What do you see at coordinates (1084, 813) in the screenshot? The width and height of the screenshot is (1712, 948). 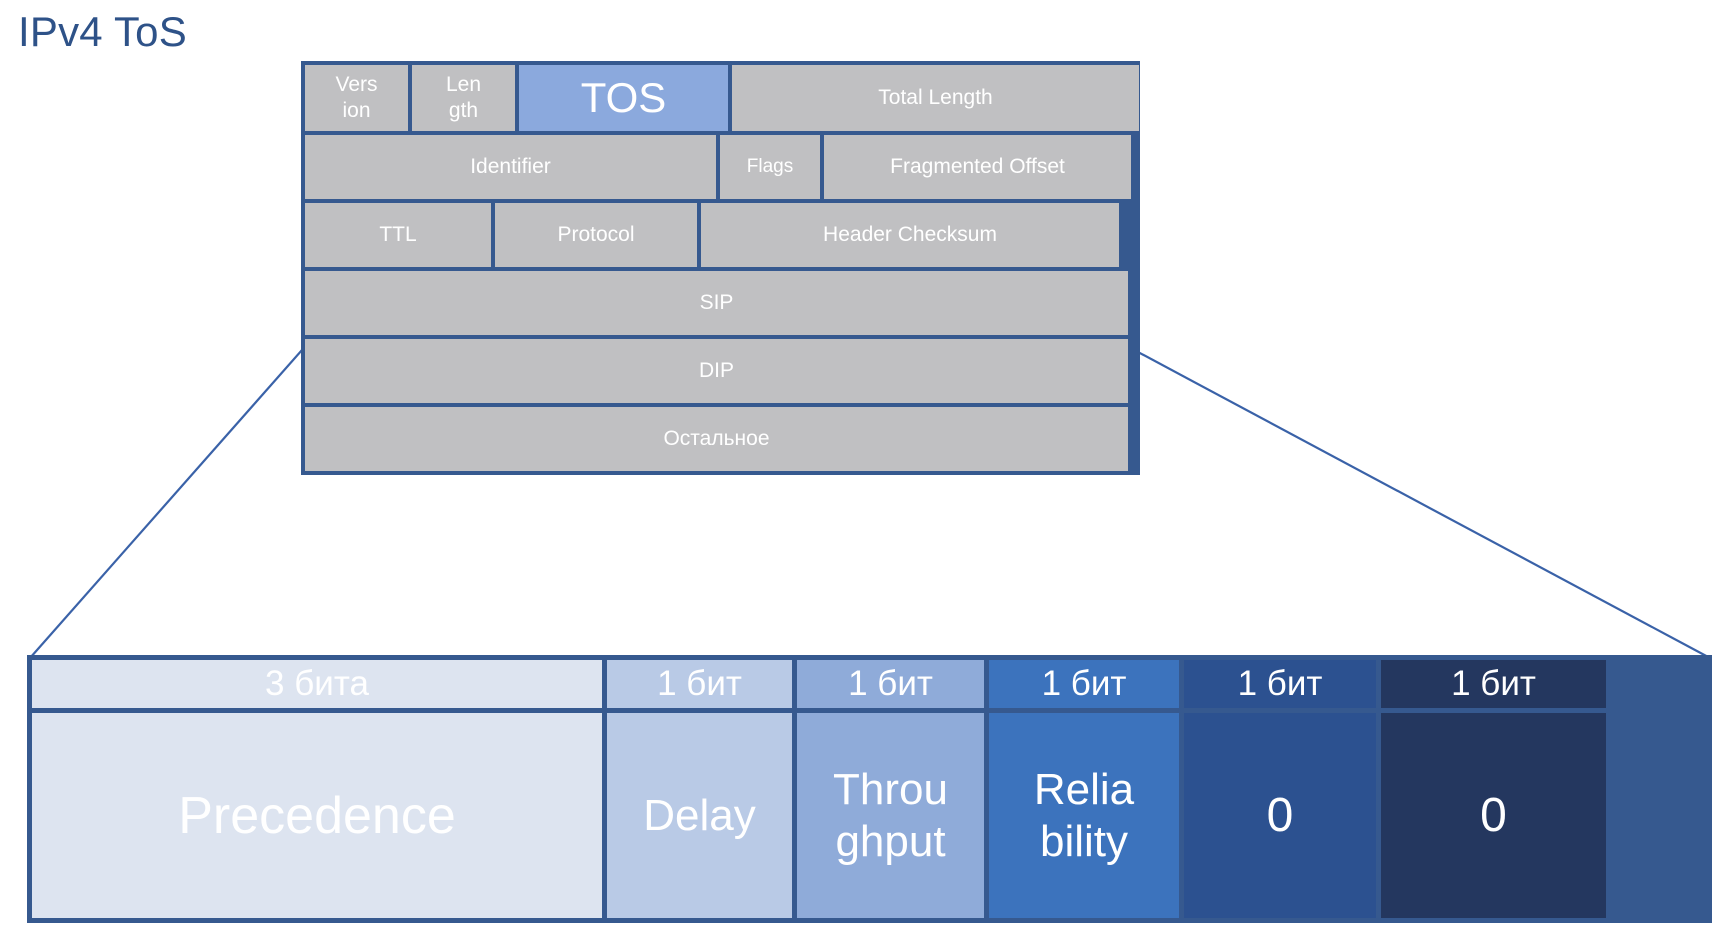 I see `tos-field-name: Relia bility` at bounding box center [1084, 813].